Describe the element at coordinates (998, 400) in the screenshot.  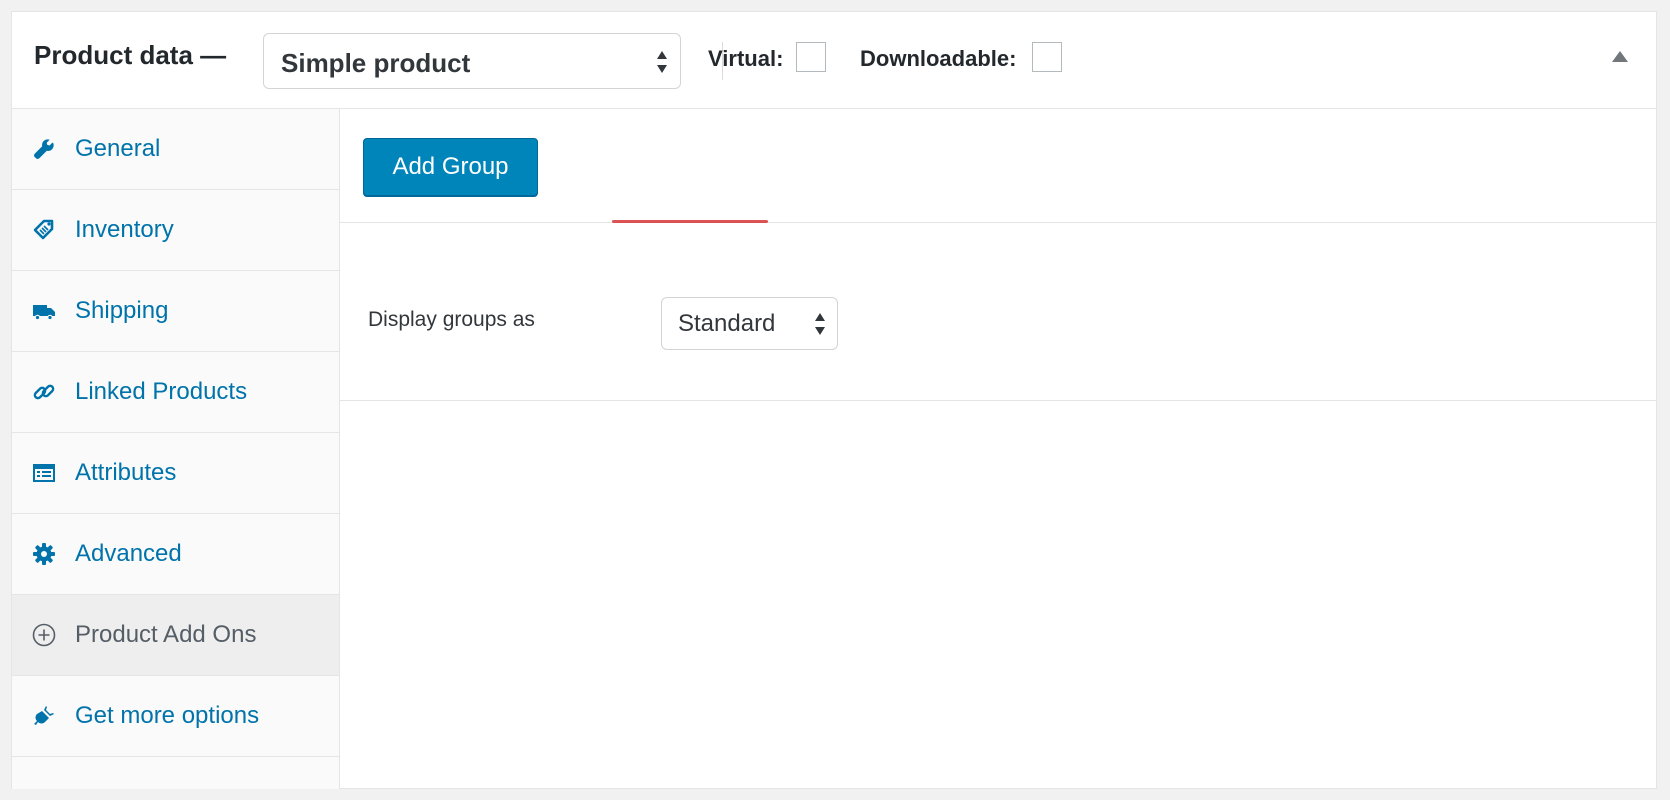
I see `section-divider-bottom` at that location.